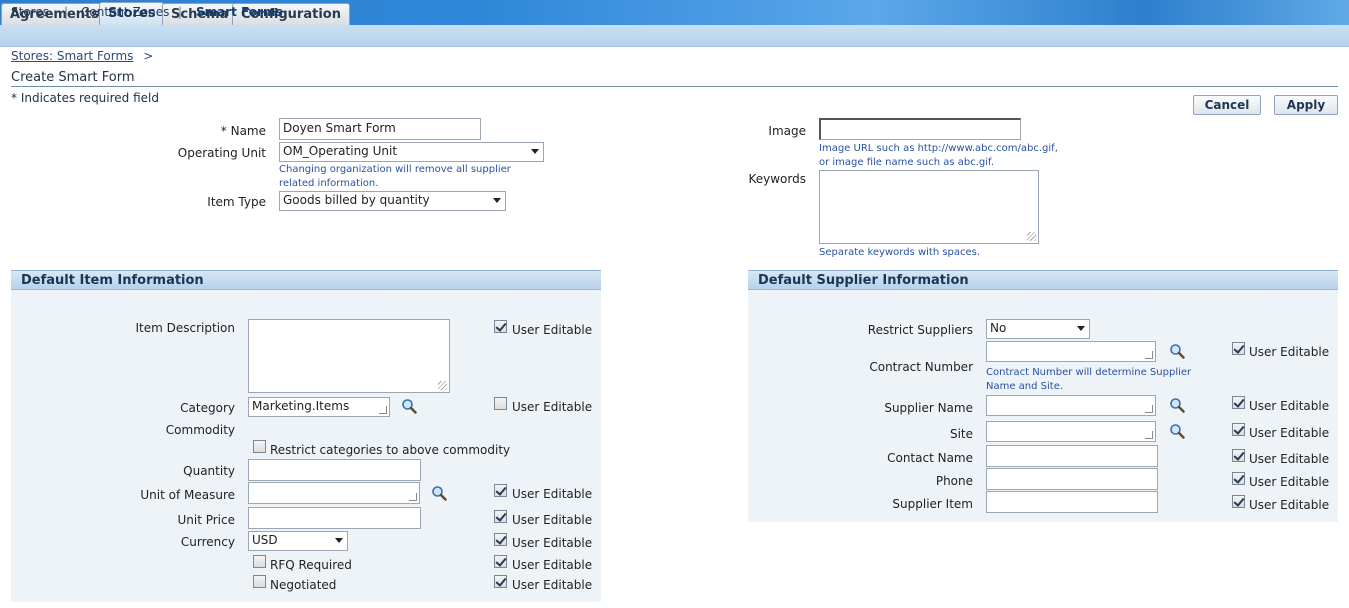 The height and width of the screenshot is (608, 1349). What do you see at coordinates (1072, 502) in the screenshot?
I see `supplier-item-input` at bounding box center [1072, 502].